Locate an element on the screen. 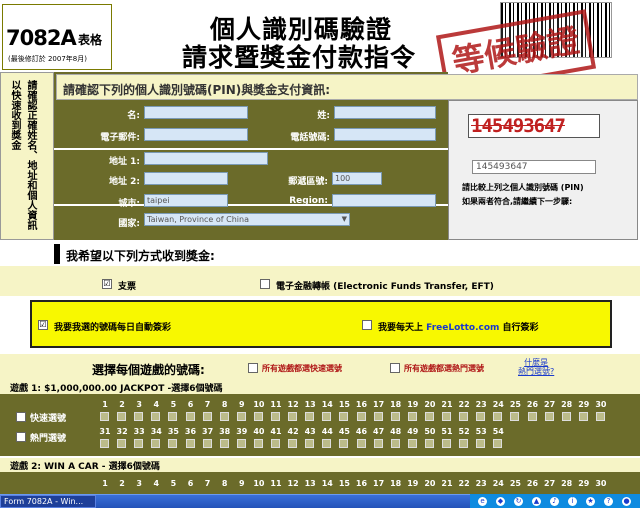  number-label: 34 is located at coordinates (156, 431).